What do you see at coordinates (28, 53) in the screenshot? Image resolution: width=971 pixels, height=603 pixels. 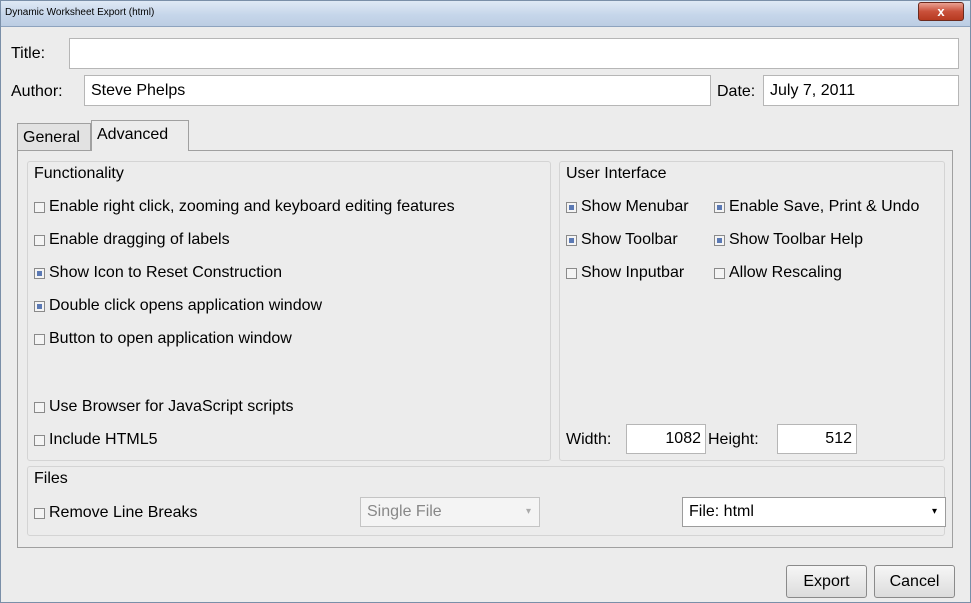 I see `title-label: Title:` at bounding box center [28, 53].